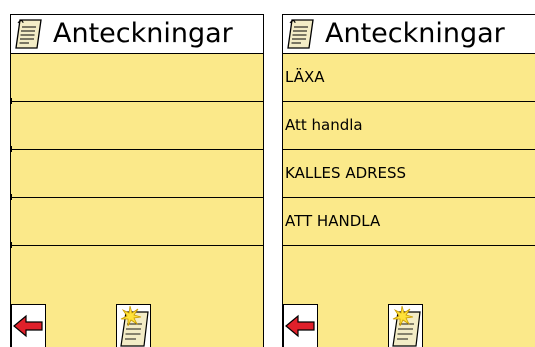  What do you see at coordinates (409, 126) in the screenshot?
I see `list-item: Att handla` at bounding box center [409, 126].